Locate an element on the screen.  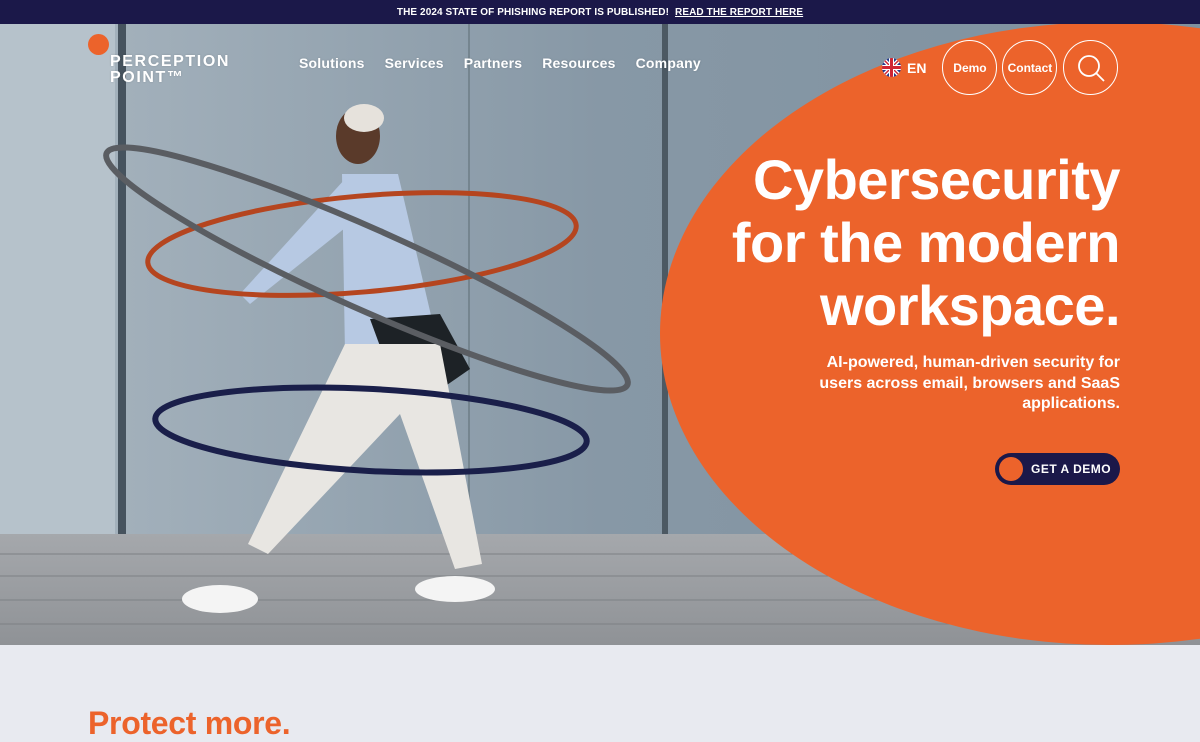
headline-line-3: workspace. is located at coordinates (970, 305).